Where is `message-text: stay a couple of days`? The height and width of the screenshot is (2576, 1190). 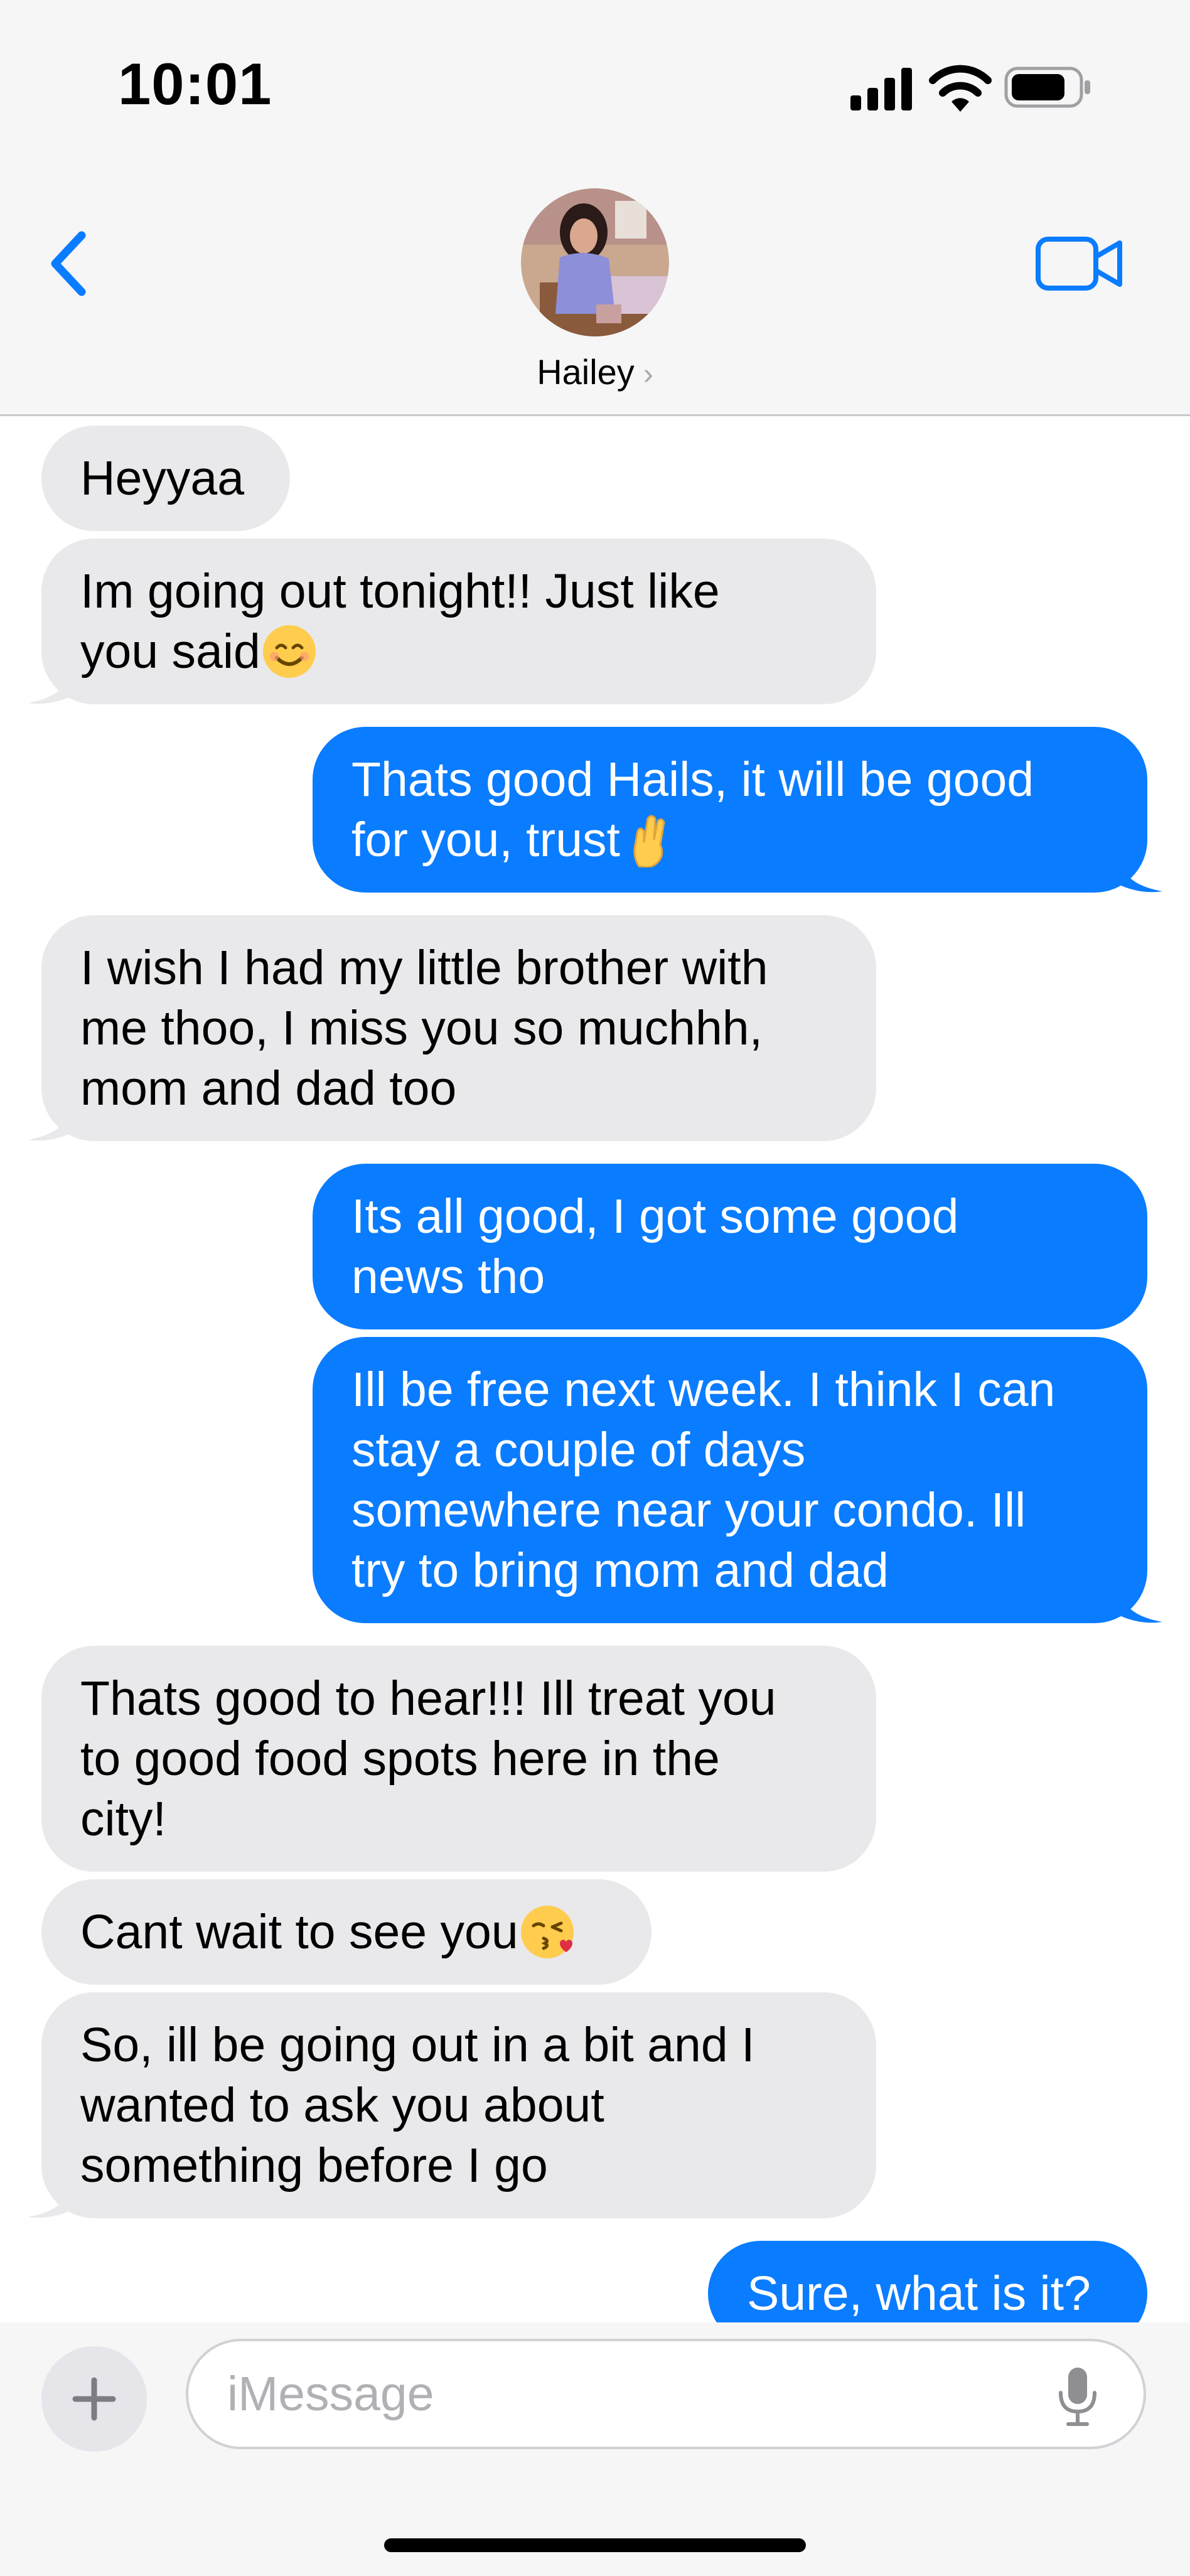
message-text: stay a couple of days is located at coordinates (578, 1450).